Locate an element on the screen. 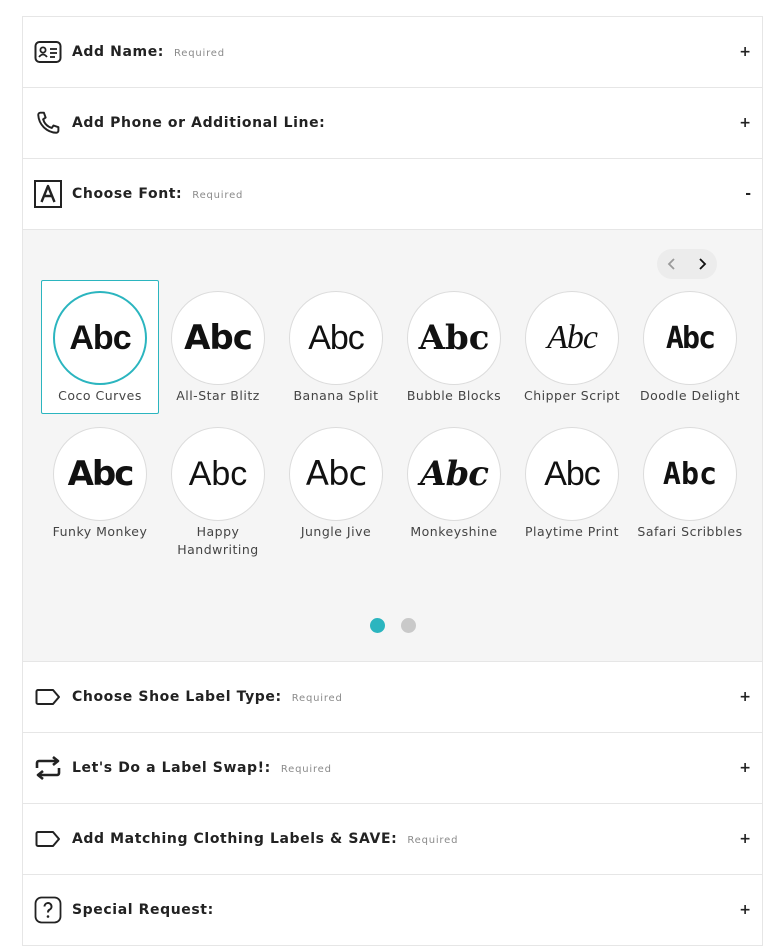 The width and height of the screenshot is (778, 946). section-title-text: Let's Do a Label Swap!: is located at coordinates (171, 768).